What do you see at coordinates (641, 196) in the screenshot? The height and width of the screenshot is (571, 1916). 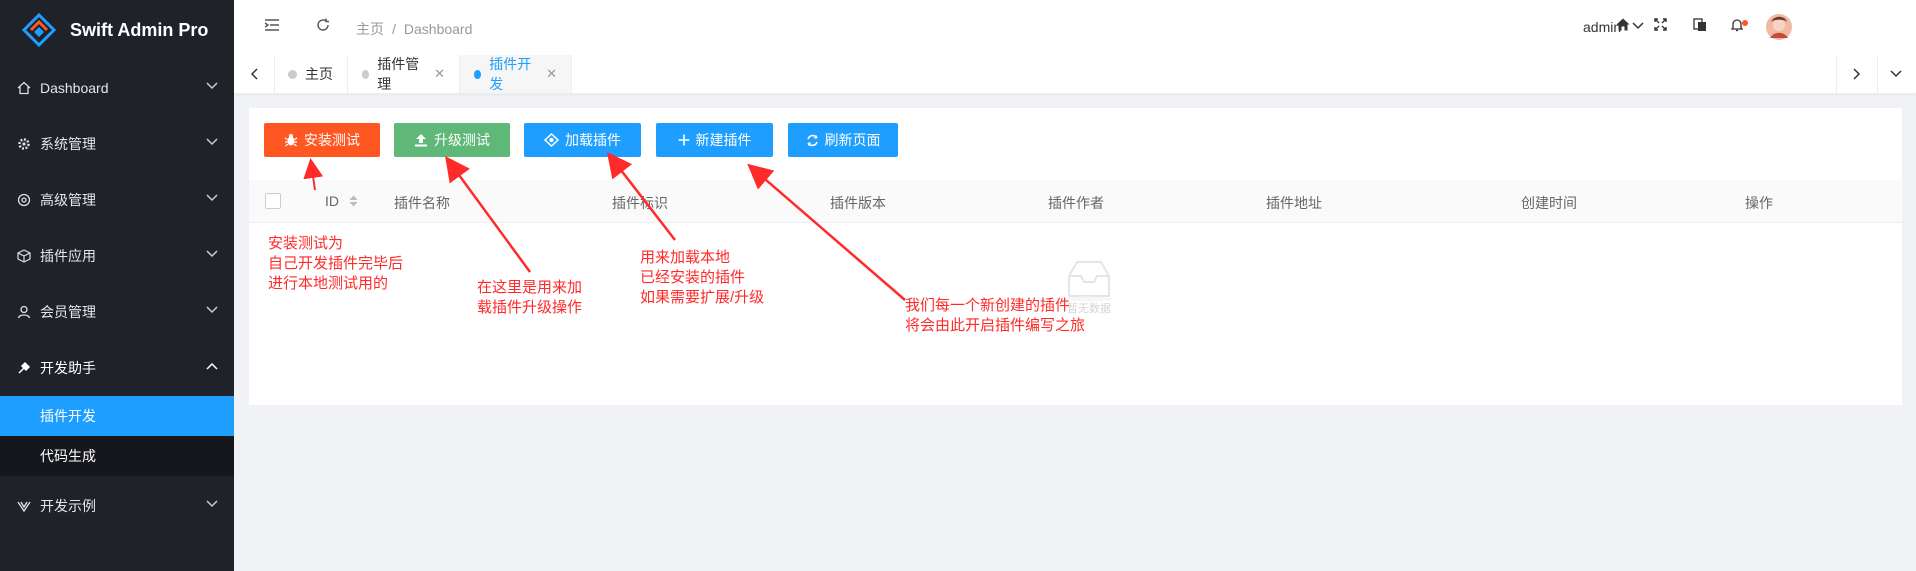 I see `arrow-load-plugin` at bounding box center [641, 196].